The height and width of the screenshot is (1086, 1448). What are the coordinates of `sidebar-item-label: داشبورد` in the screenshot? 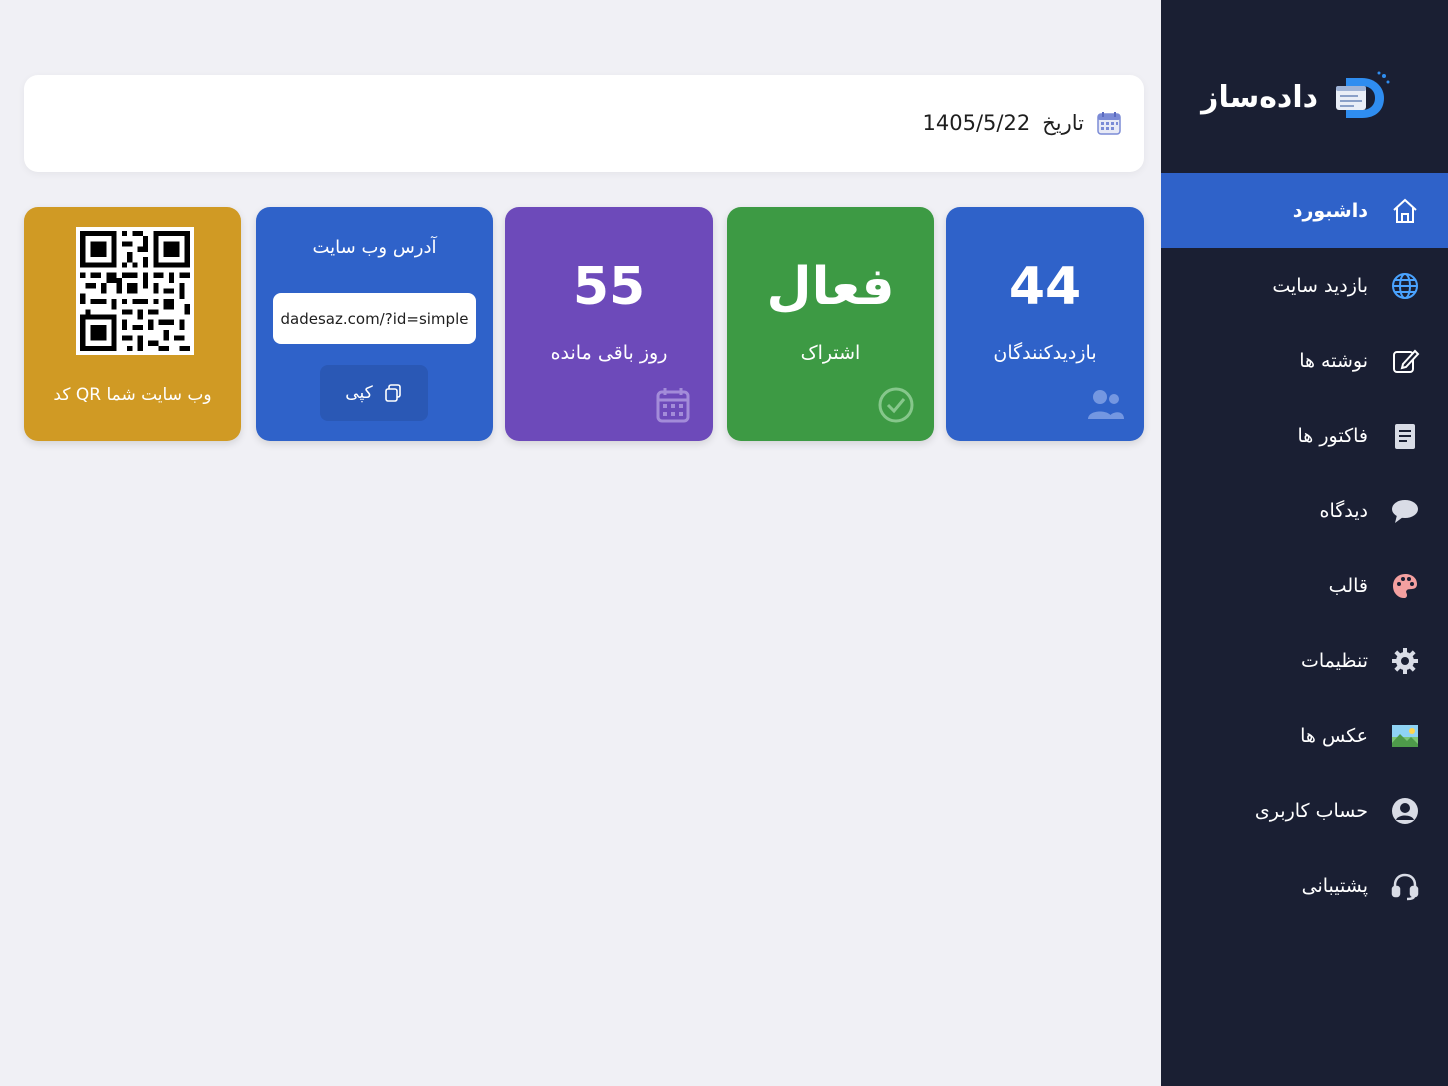 It's located at (1330, 210).